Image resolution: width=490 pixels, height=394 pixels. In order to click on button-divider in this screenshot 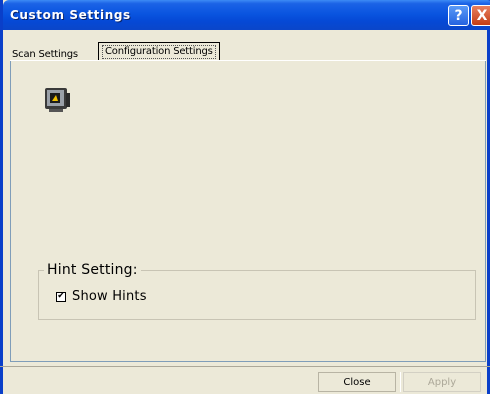, I will do `click(400, 382)`.